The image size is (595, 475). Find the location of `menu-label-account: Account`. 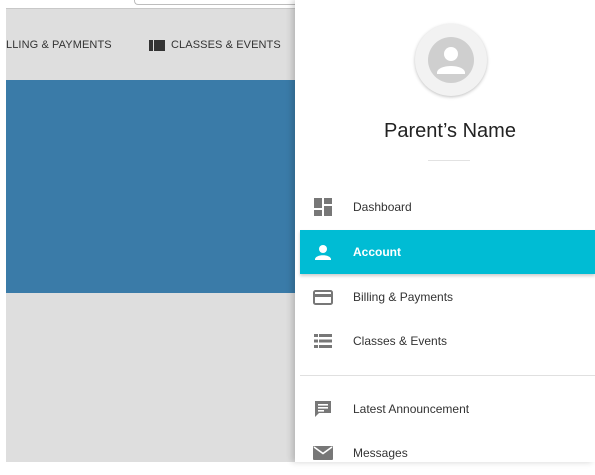

menu-label-account: Account is located at coordinates (377, 252).